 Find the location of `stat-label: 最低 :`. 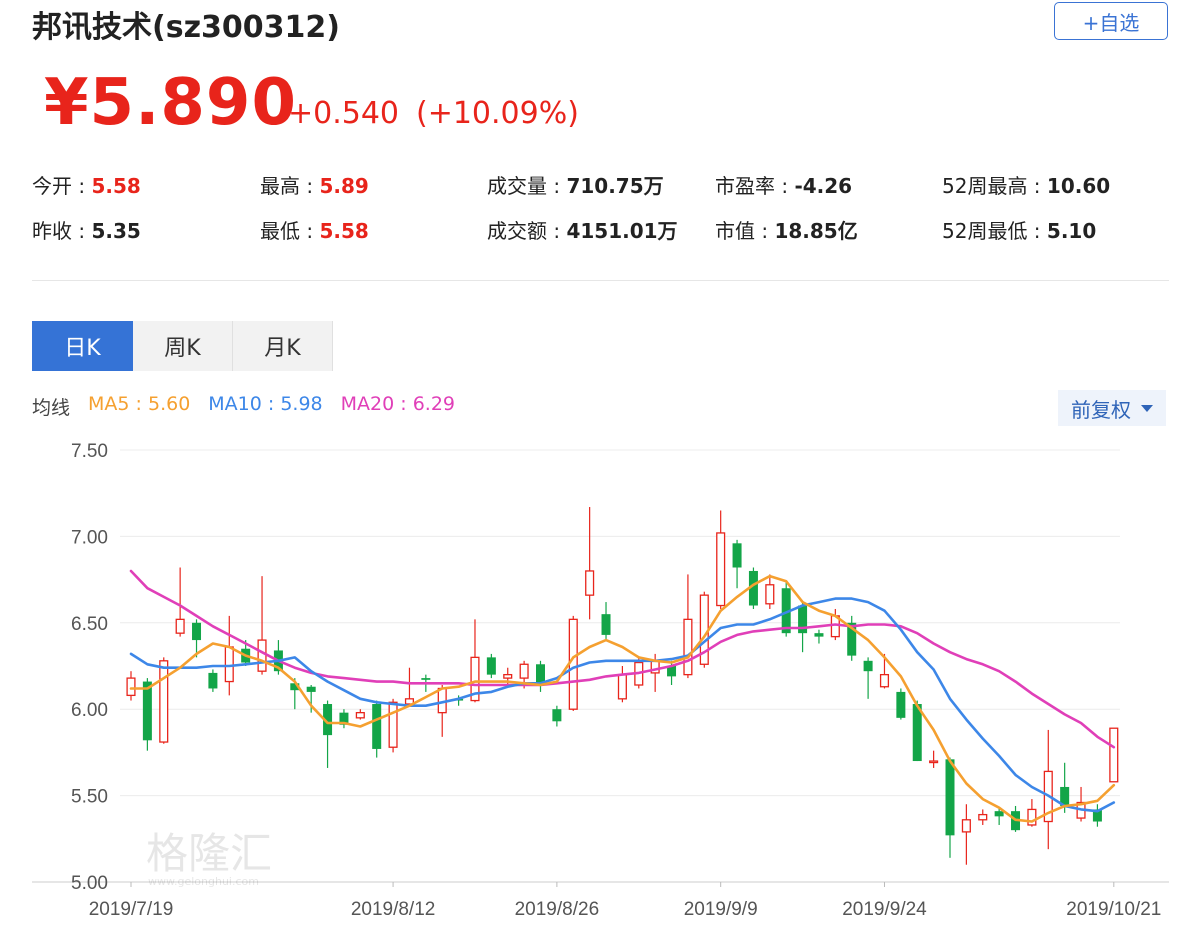

stat-label: 最低 : is located at coordinates (290, 231).